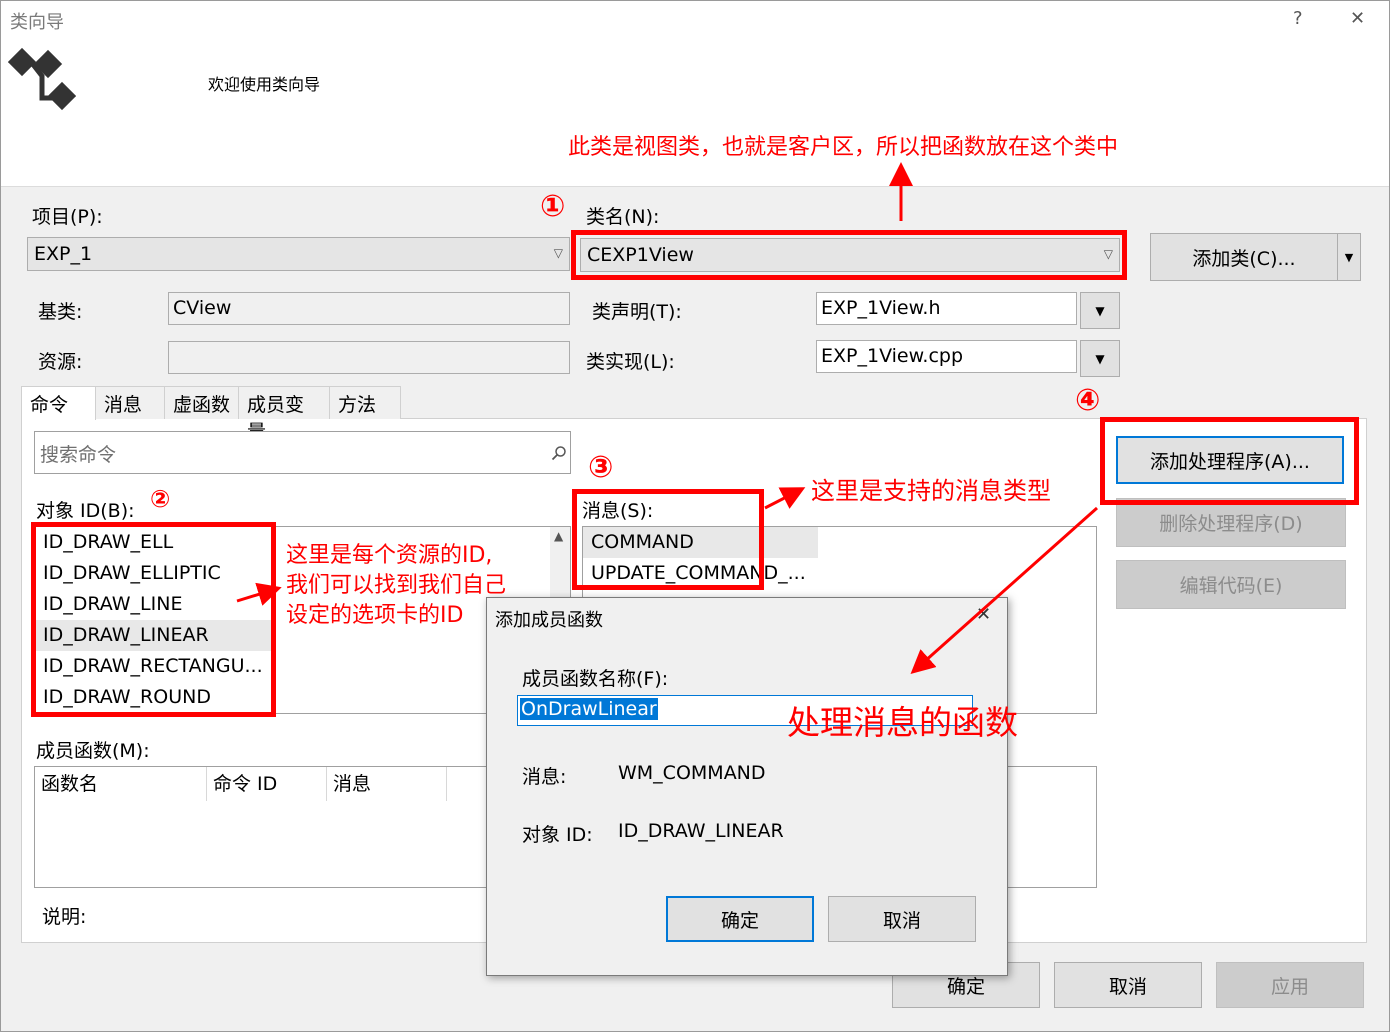  Describe the element at coordinates (375, 615) in the screenshot. I see `annotation-id-note-line3: 设定的选项卡的ID` at that location.